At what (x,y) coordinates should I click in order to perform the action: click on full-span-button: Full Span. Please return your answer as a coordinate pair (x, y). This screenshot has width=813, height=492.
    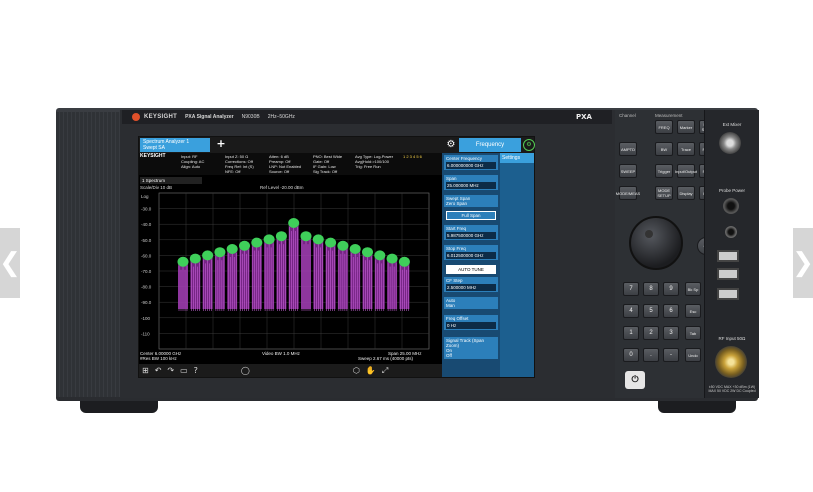
    Looking at the image, I should click on (471, 215).